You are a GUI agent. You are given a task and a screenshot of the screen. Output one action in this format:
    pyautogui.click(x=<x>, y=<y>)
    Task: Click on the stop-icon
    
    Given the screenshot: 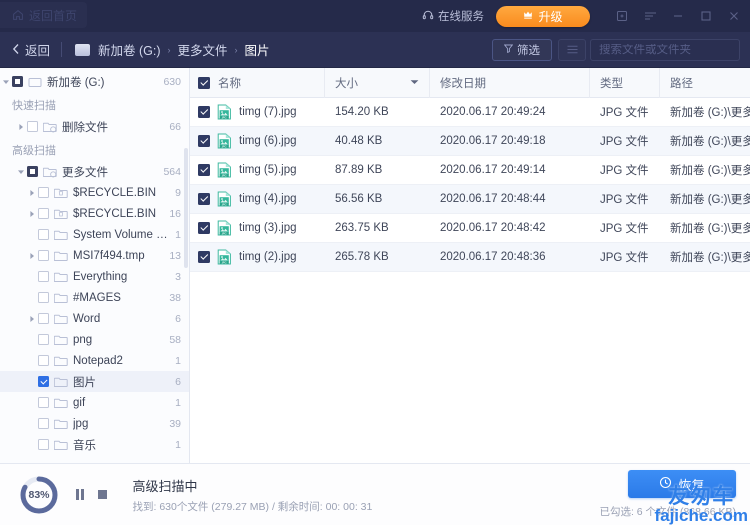 What is the action you would take?
    pyautogui.click(x=102, y=494)
    